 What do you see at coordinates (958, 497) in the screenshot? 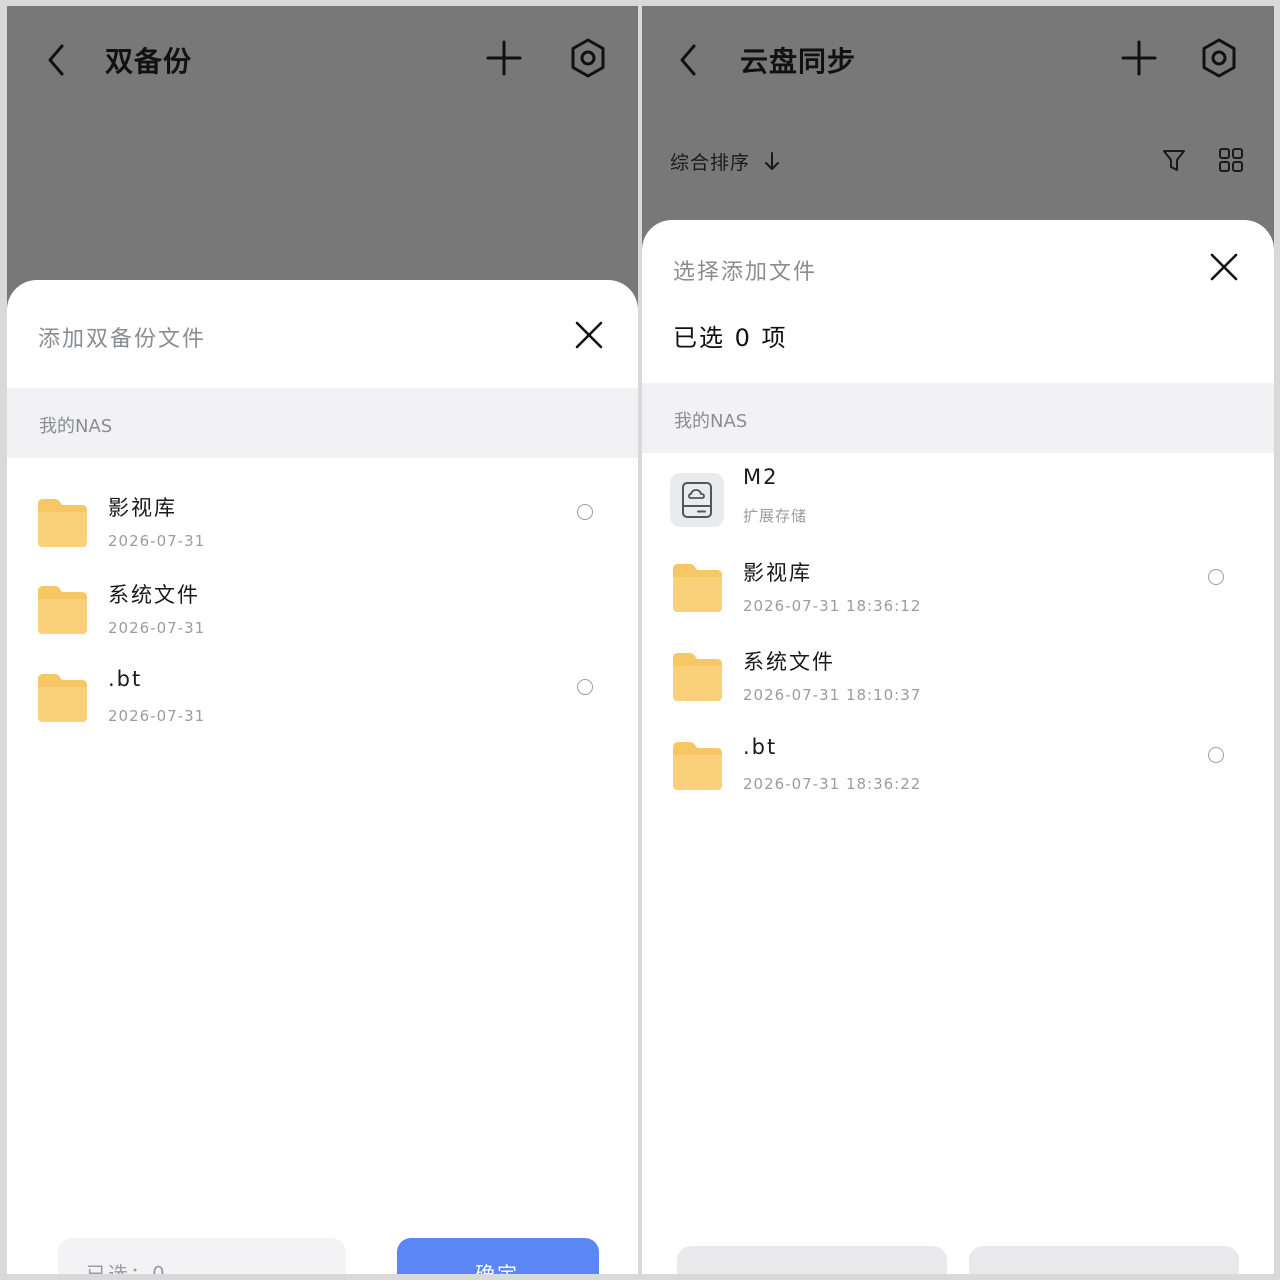
I see `storage-item: M2 扩展存储` at bounding box center [958, 497].